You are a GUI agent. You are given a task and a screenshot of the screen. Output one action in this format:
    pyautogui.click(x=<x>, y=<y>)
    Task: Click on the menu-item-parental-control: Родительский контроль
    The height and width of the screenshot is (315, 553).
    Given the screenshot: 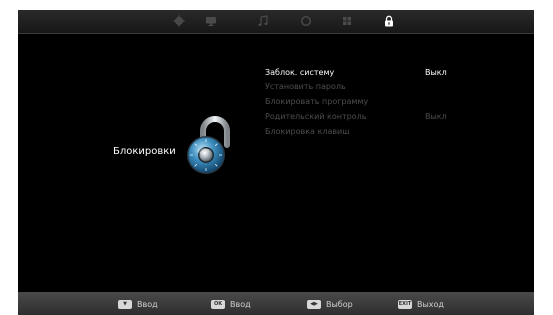 What is the action you would take?
    pyautogui.click(x=315, y=116)
    